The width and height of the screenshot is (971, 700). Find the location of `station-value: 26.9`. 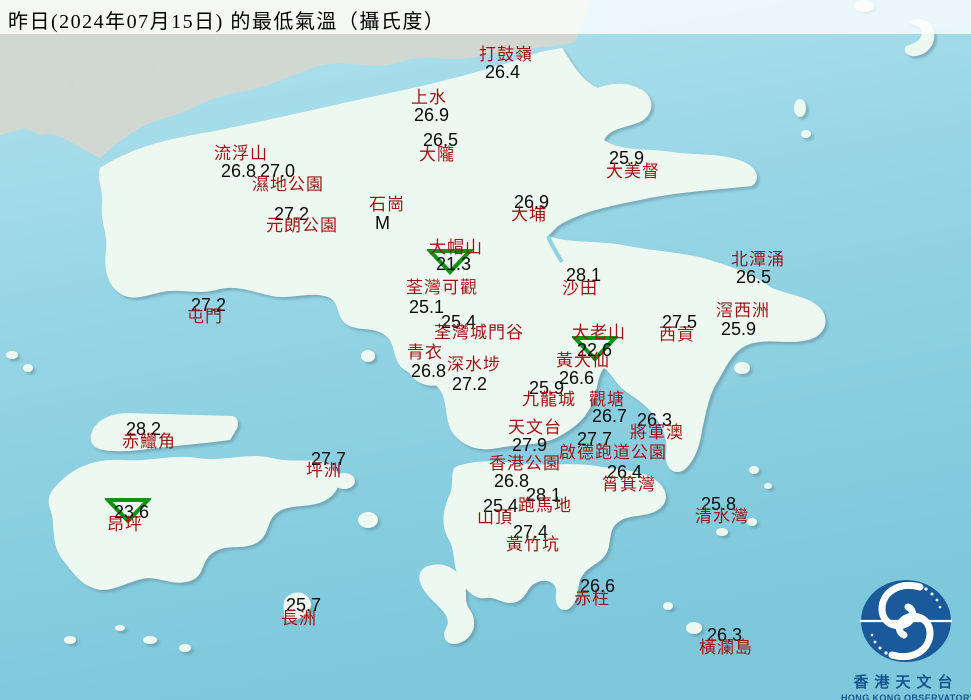

station-value: 26.9 is located at coordinates (432, 115).